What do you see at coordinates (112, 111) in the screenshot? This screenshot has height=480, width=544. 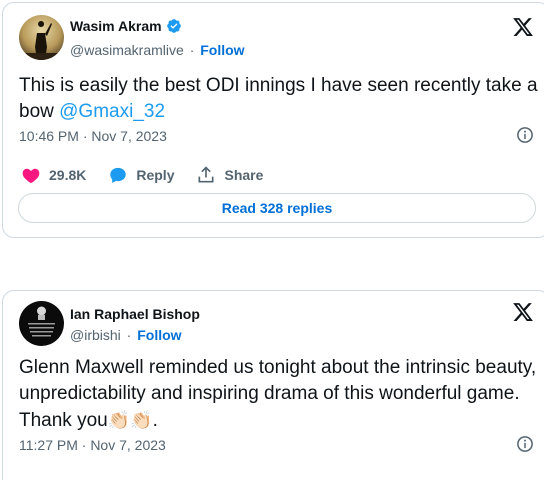 I see `mention-link: @Gmaxi_32` at bounding box center [112, 111].